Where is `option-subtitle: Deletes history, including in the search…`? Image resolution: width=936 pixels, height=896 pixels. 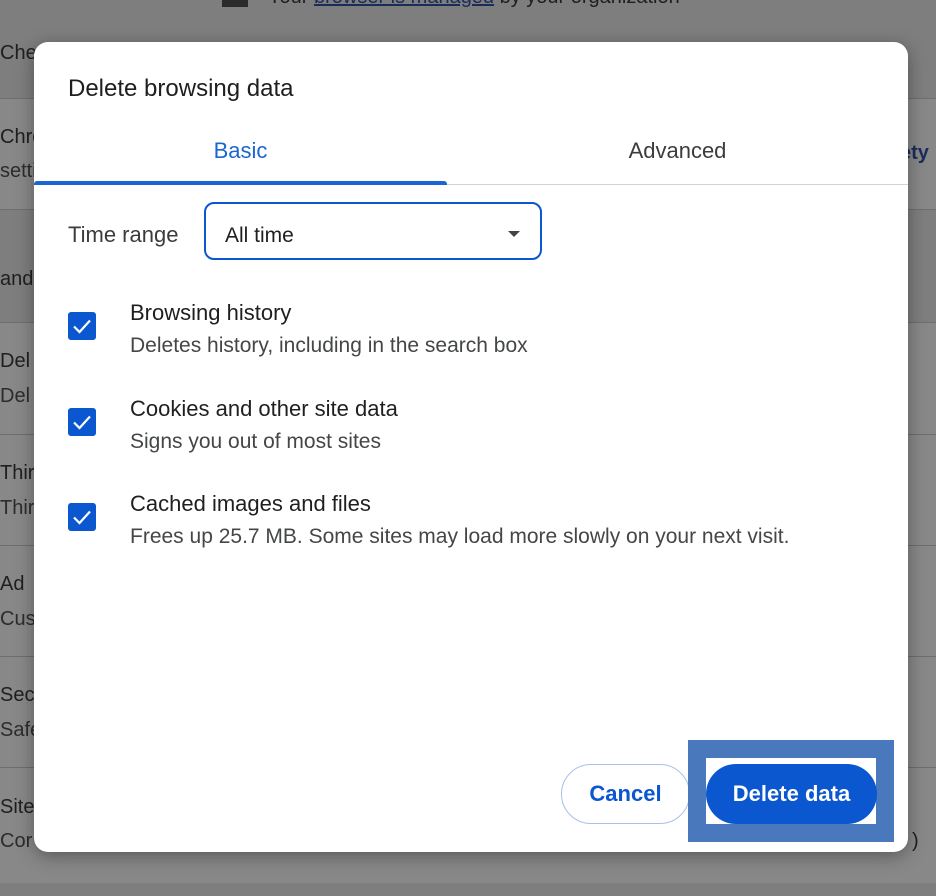 option-subtitle: Deletes history, including in the search… is located at coordinates (329, 345).